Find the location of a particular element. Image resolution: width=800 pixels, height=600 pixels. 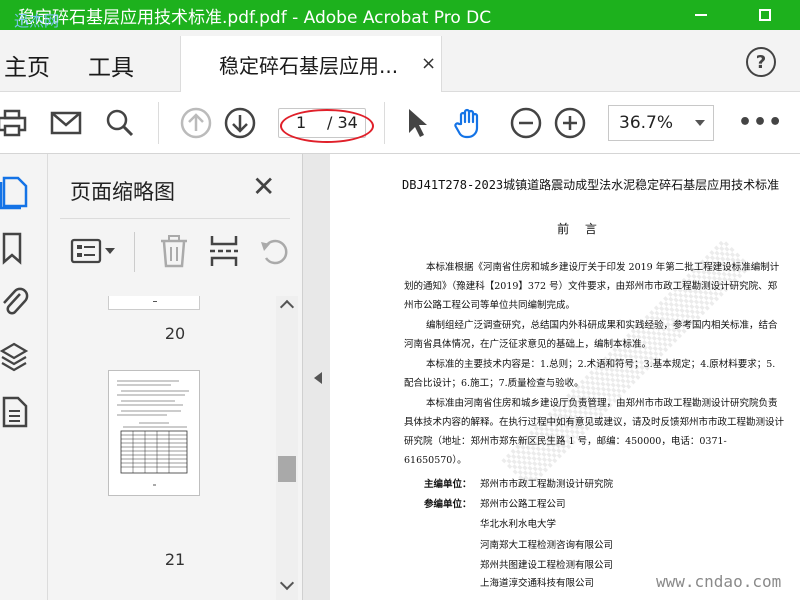

select-cursor-icon is located at coordinates (416, 123).